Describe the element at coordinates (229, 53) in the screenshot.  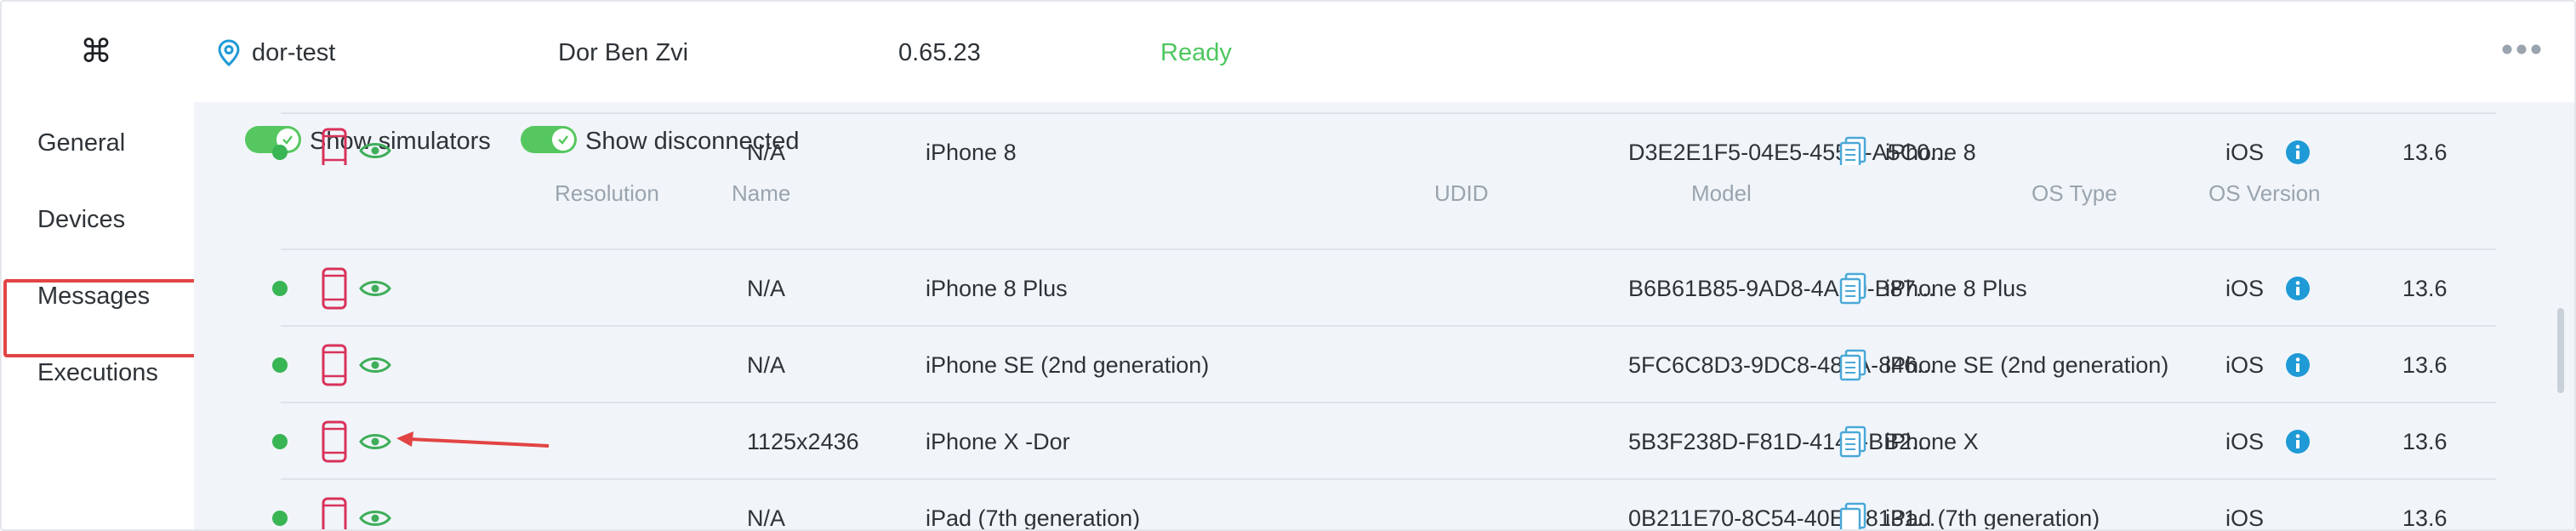
I see `location-pin-icon` at that location.